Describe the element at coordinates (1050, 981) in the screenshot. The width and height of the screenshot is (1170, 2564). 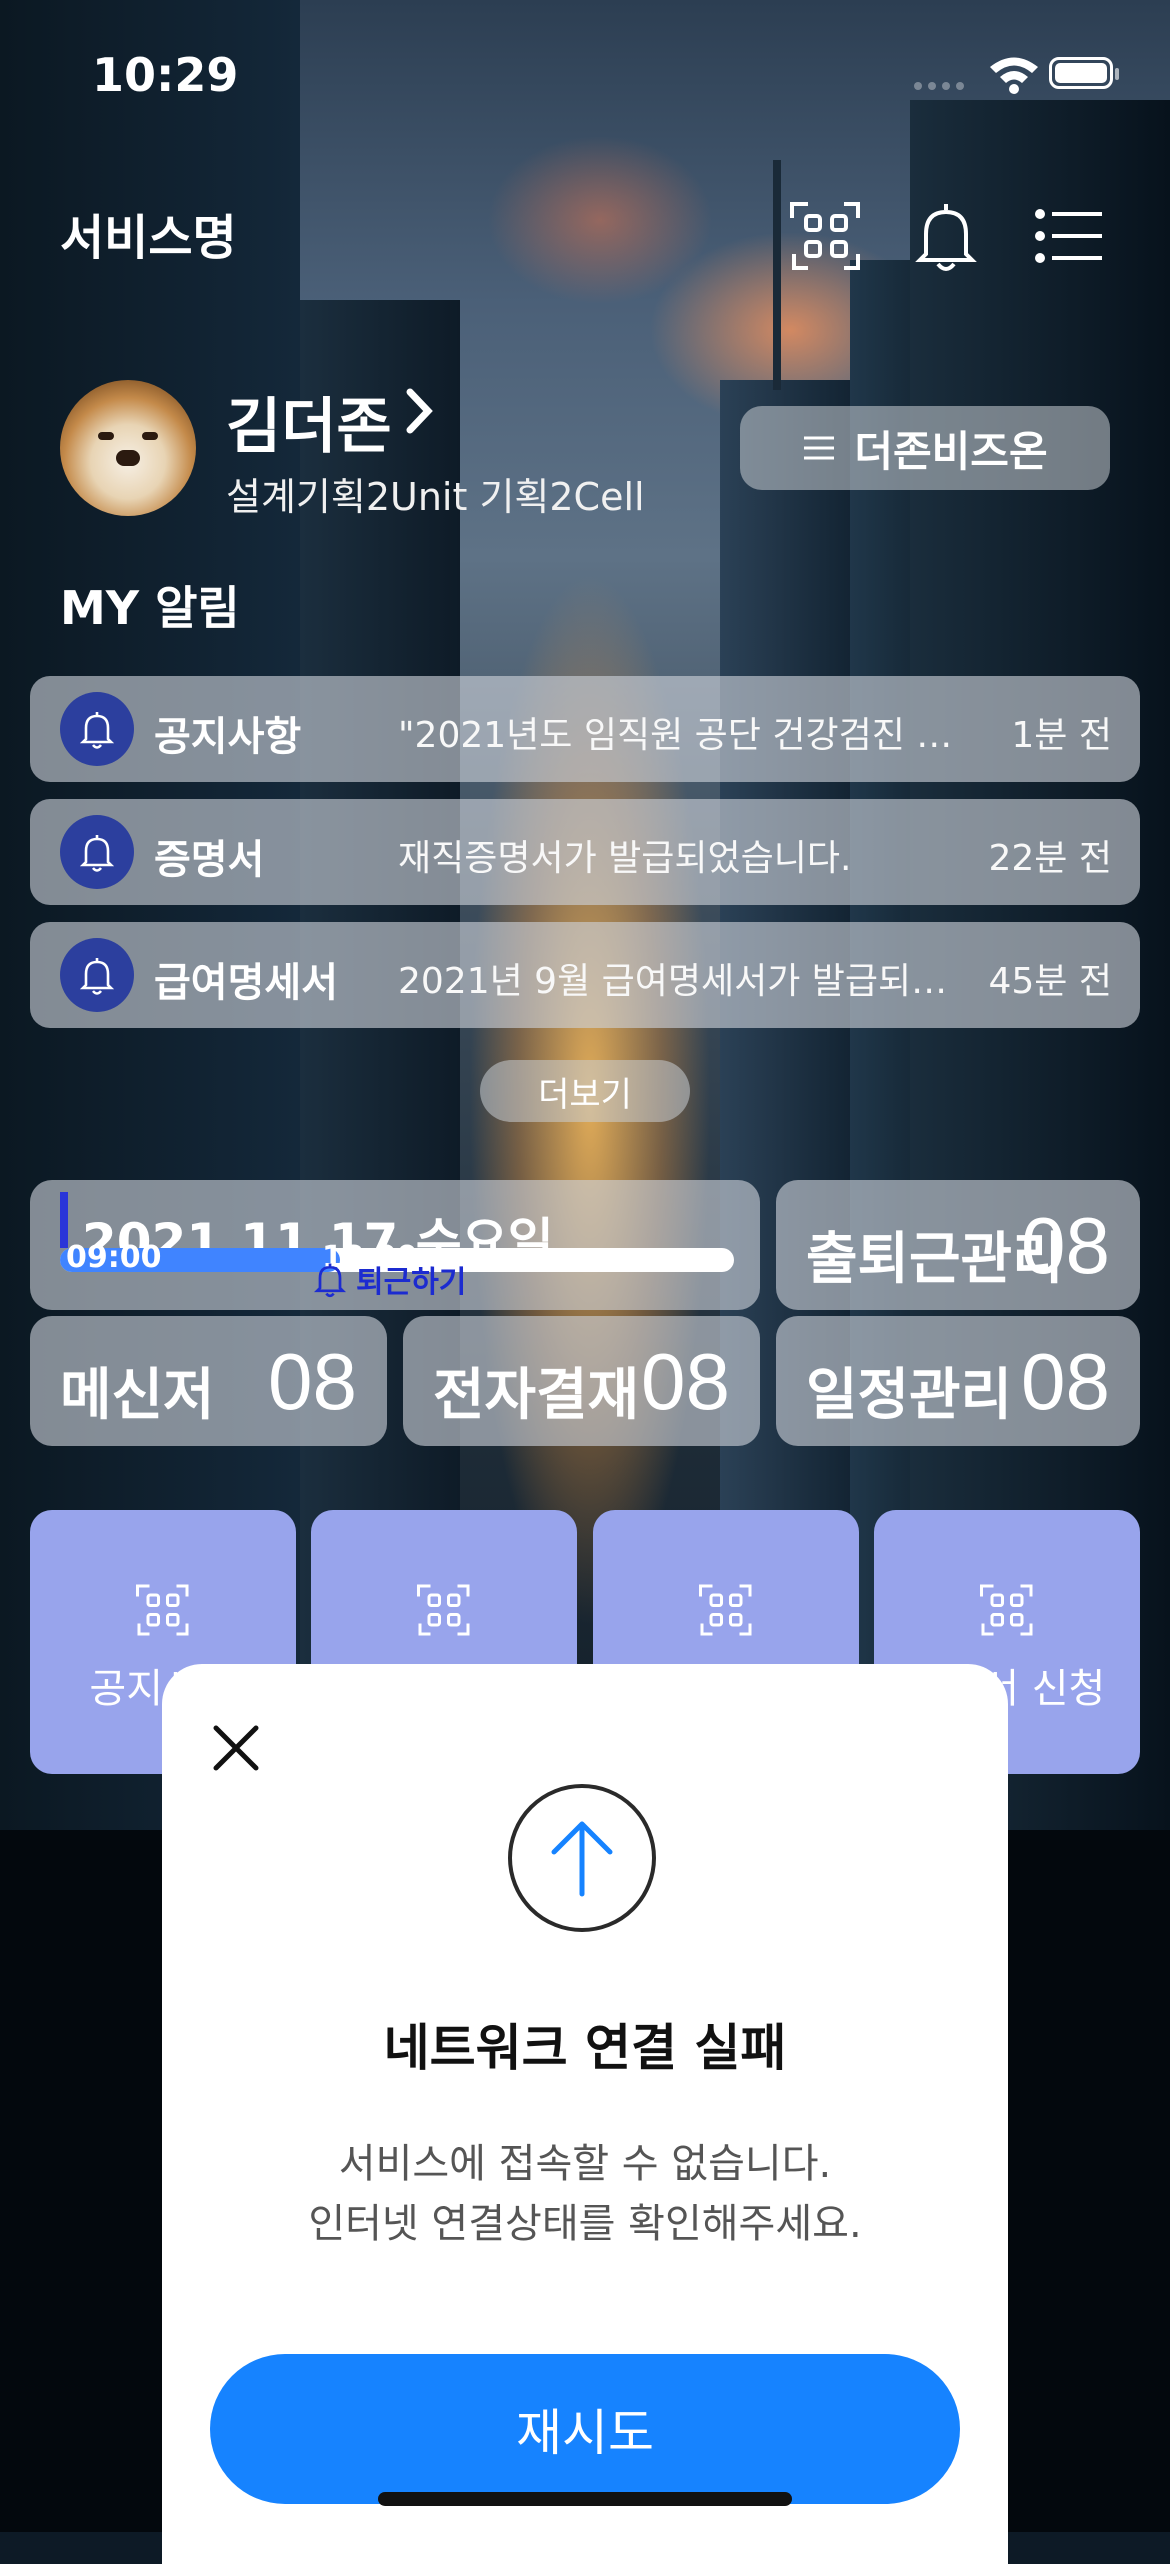
I see `alarm-time: 45분 전` at that location.